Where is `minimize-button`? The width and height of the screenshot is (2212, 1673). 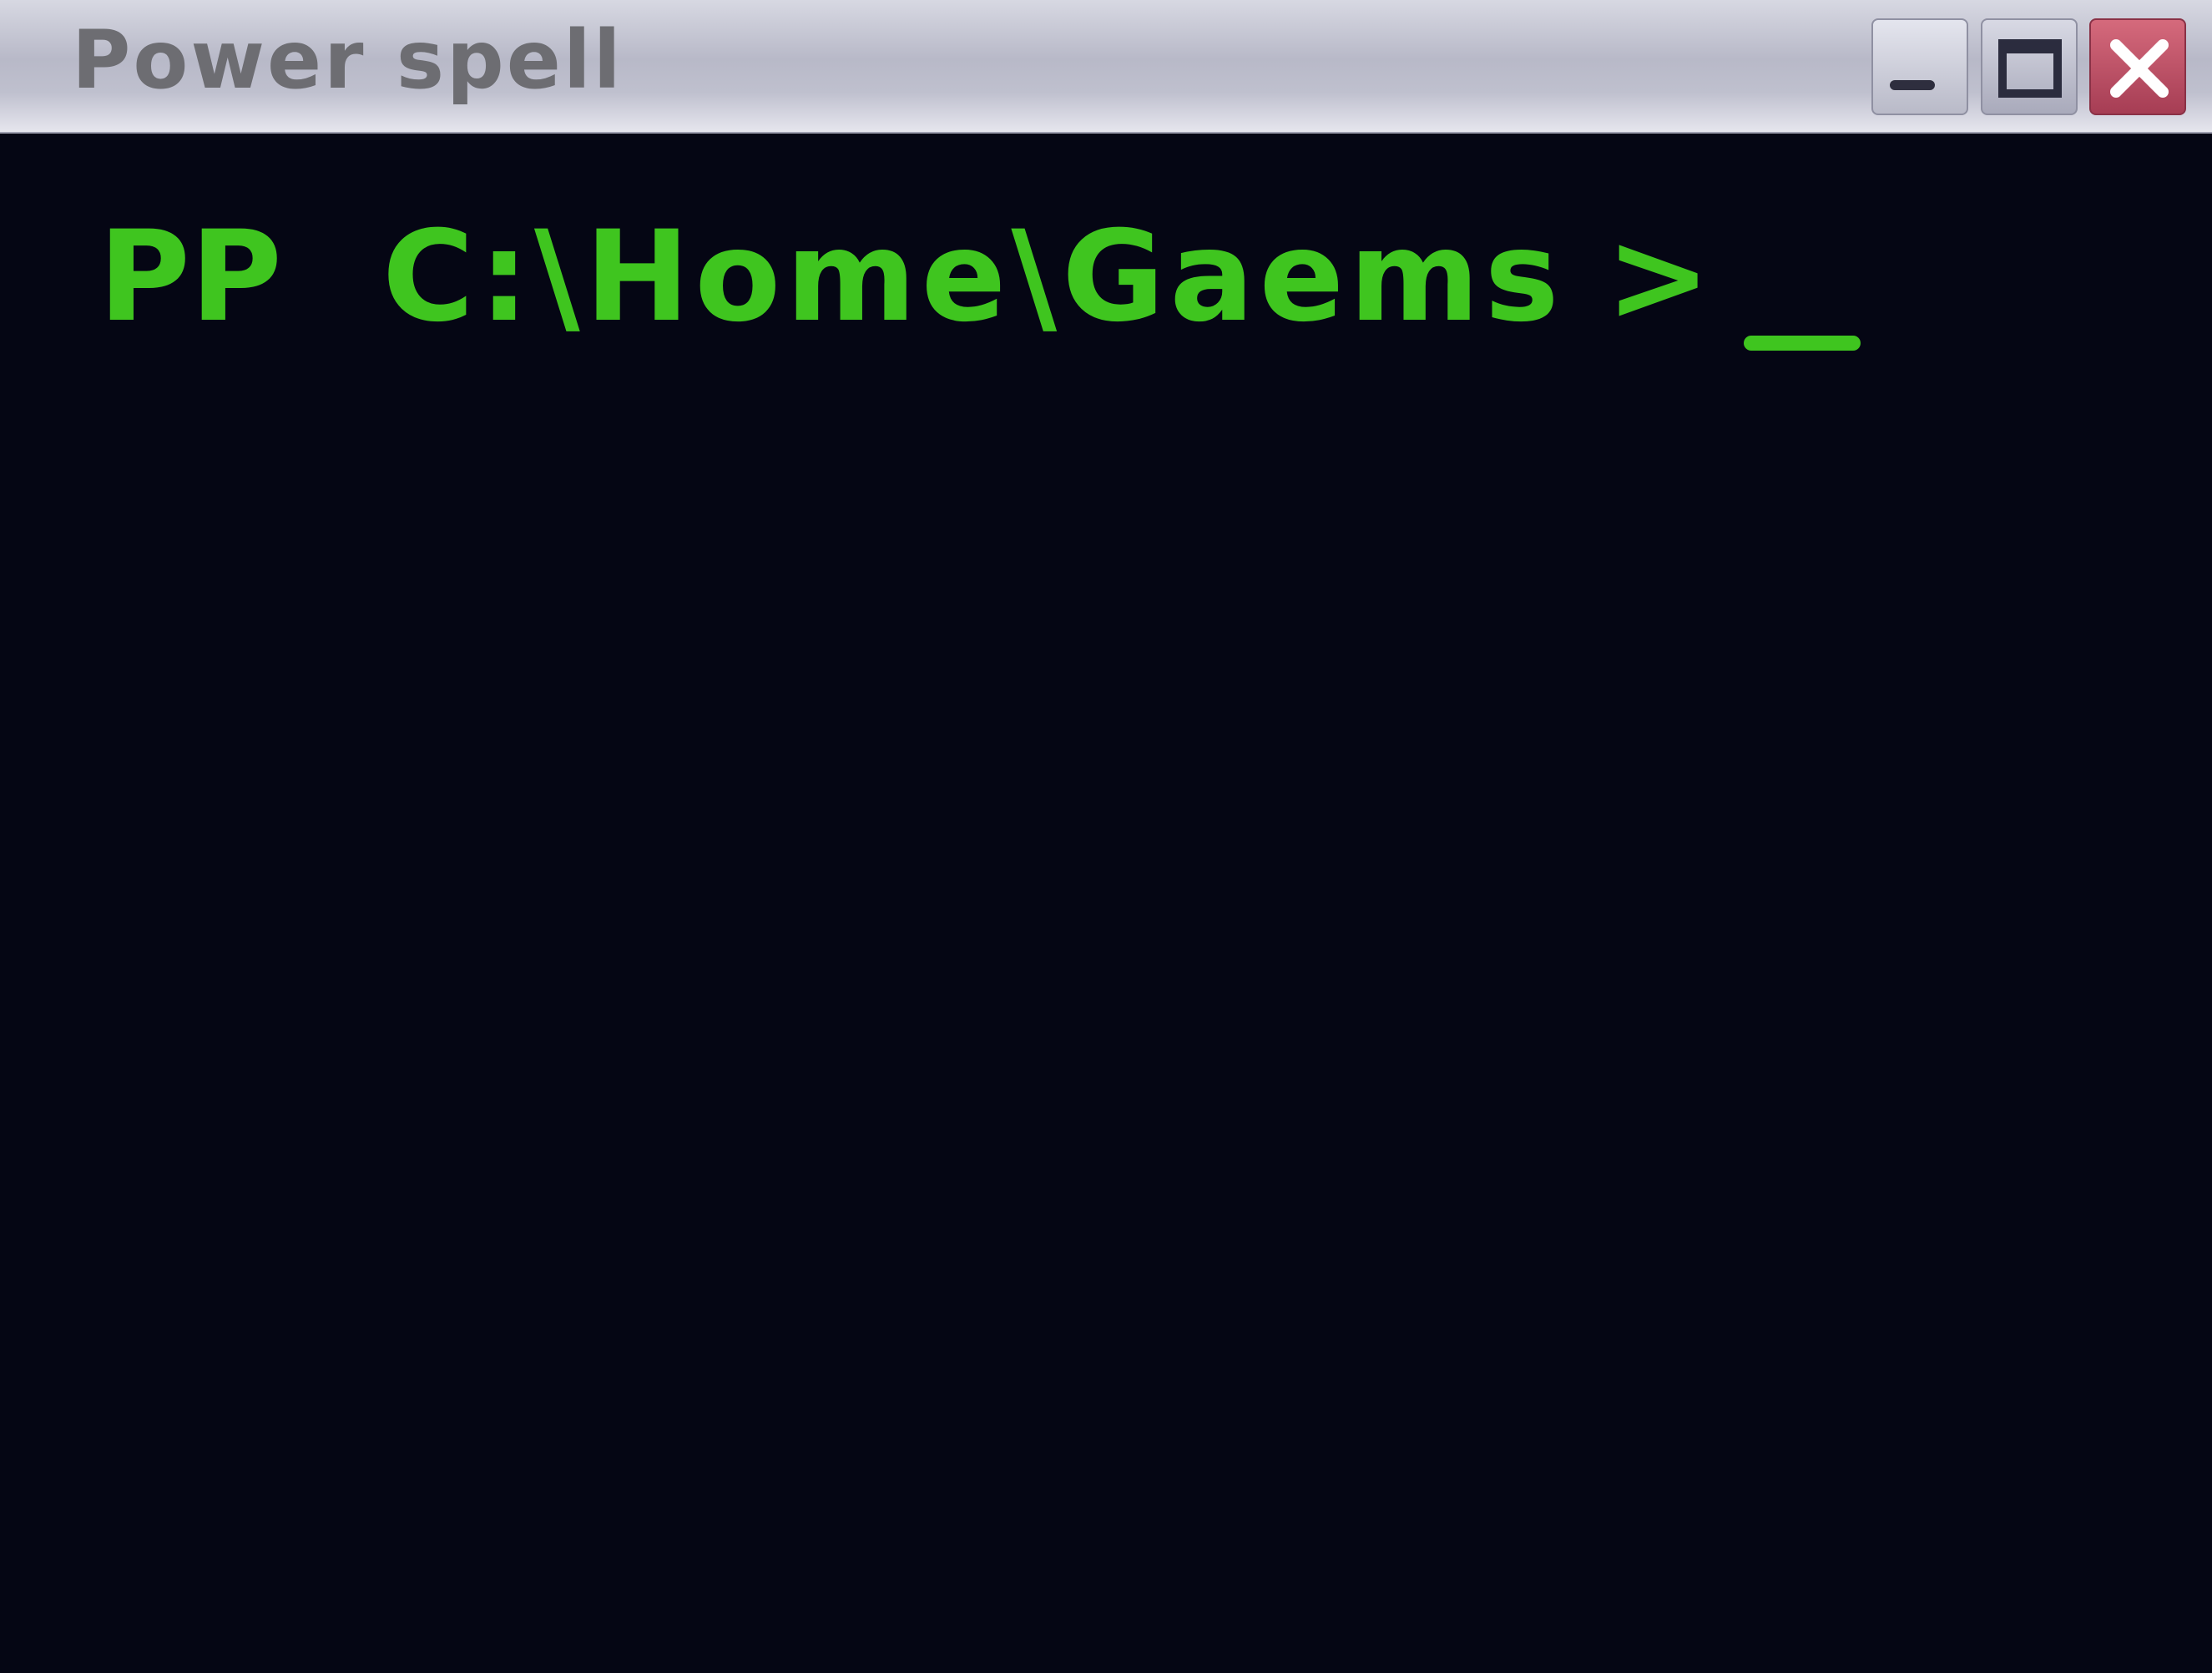
minimize-button is located at coordinates (1919, 66).